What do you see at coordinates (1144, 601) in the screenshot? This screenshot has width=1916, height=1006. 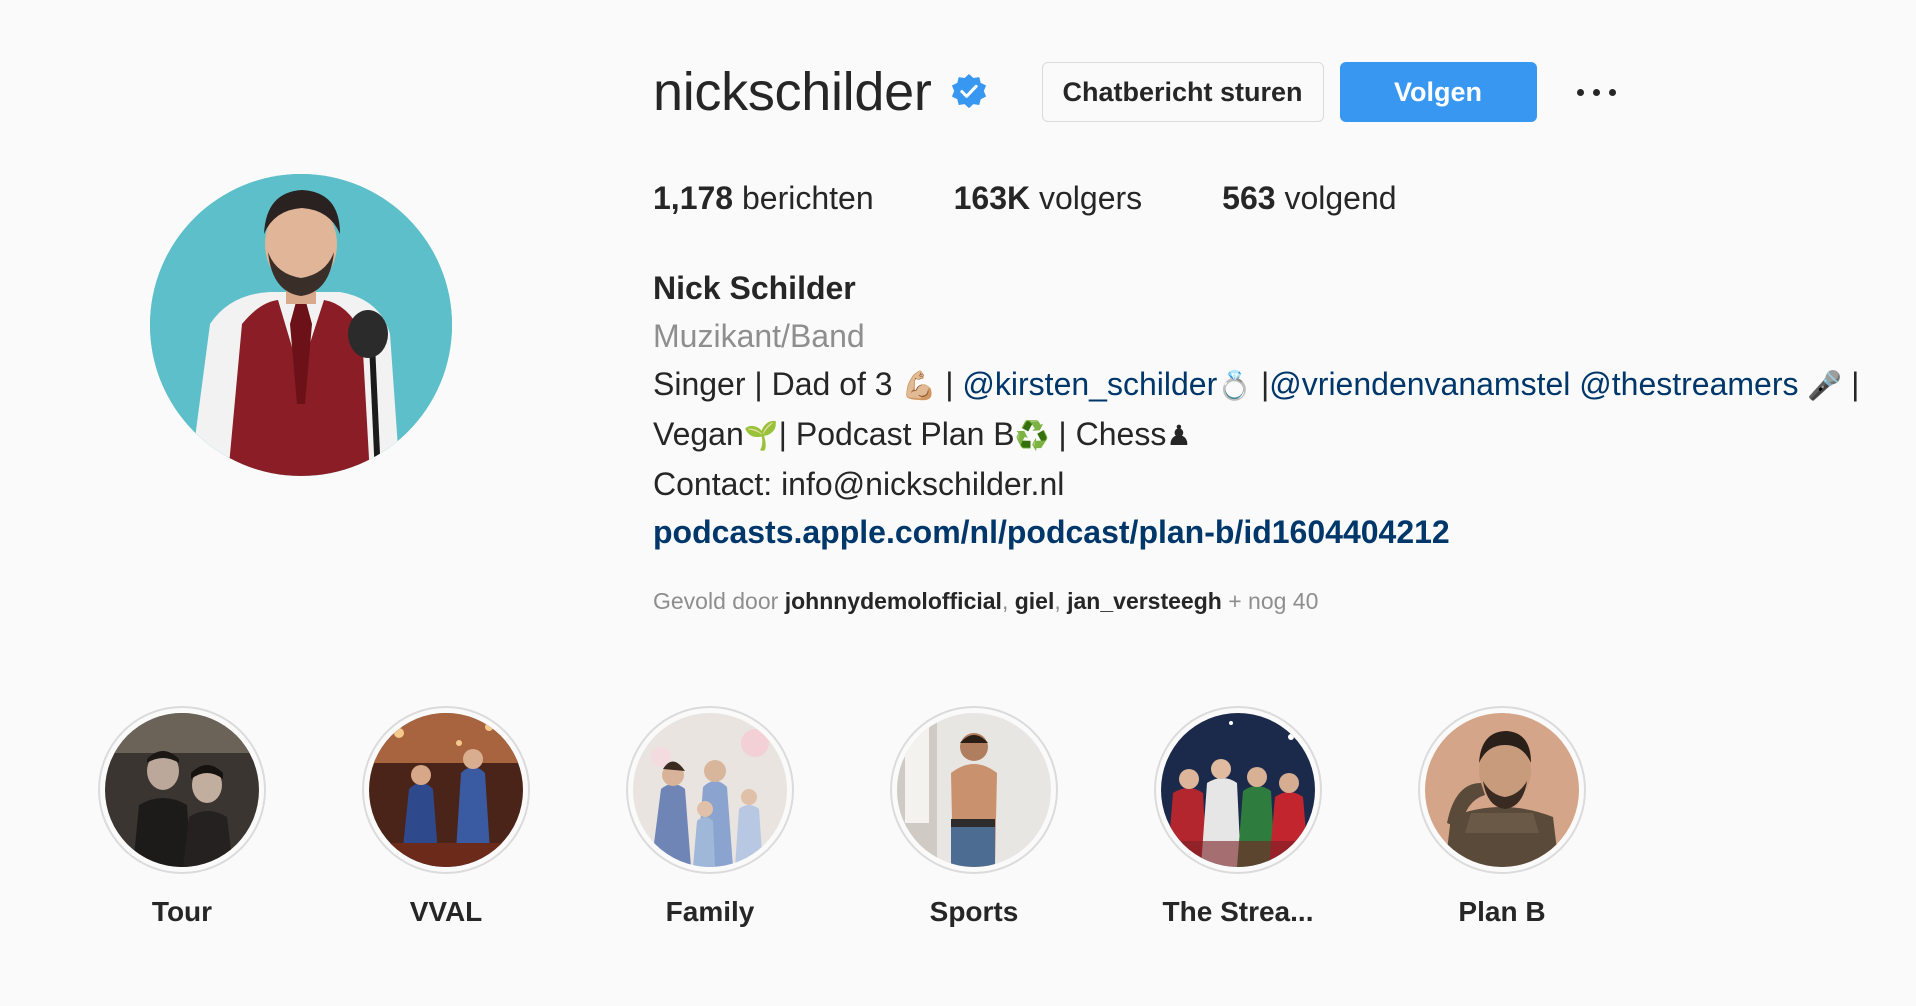 I see `followed-by-user: jan_versteegh` at bounding box center [1144, 601].